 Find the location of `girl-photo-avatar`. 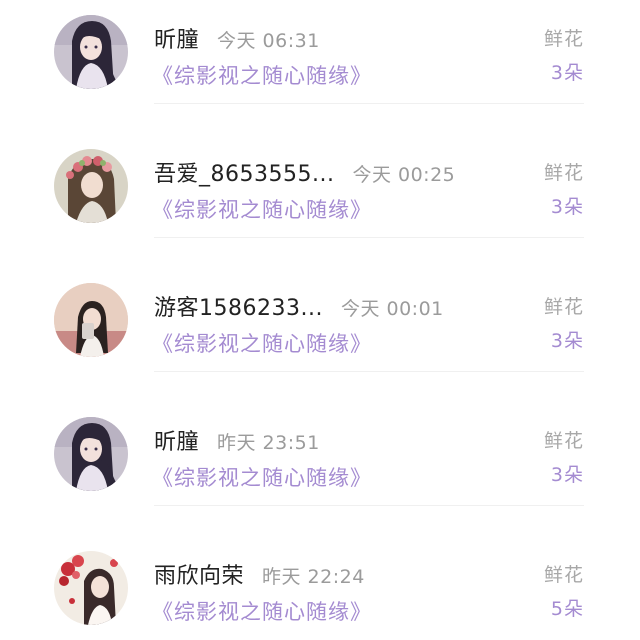

girl-photo-avatar is located at coordinates (91, 320).